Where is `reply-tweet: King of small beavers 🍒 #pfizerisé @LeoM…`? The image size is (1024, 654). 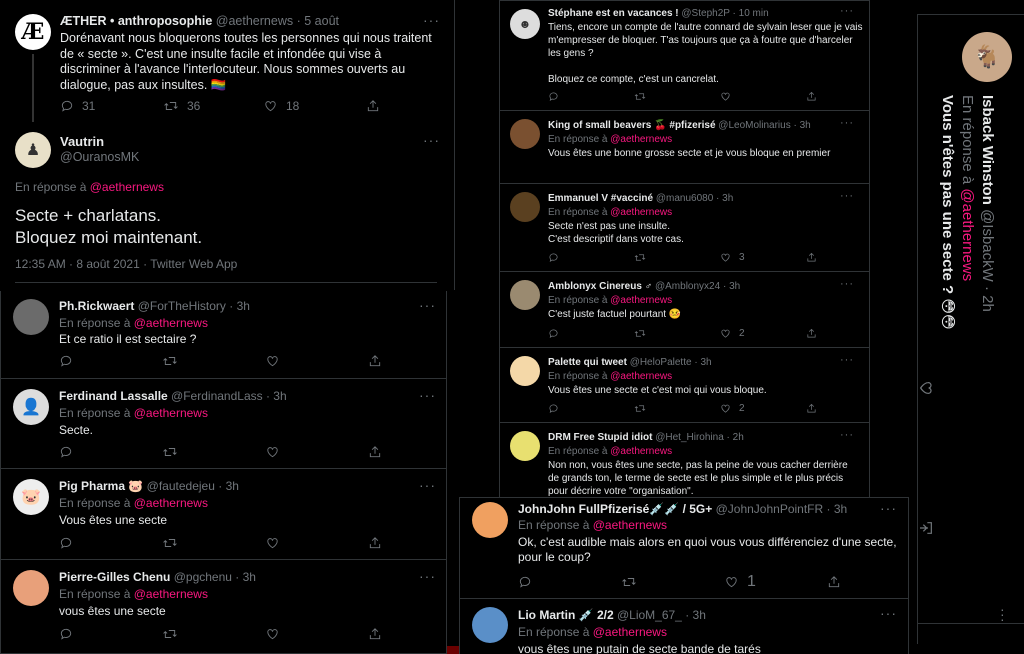 reply-tweet: King of small beavers 🍒 #pfizerisé @LeoM… is located at coordinates (684, 147).